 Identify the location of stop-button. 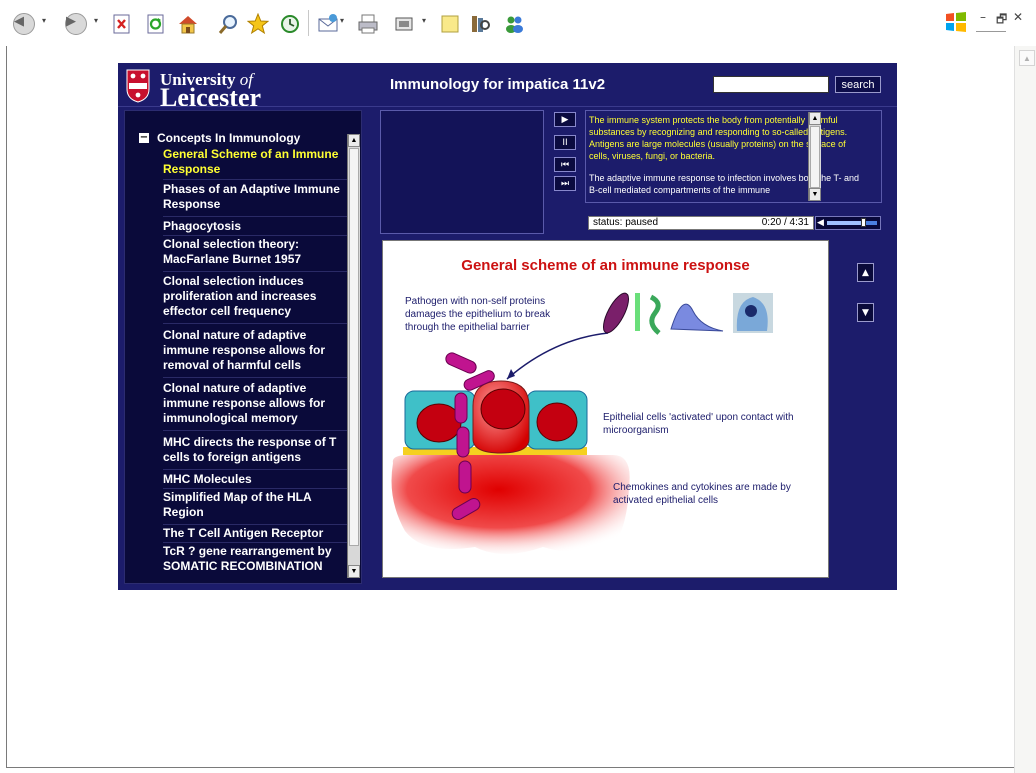
(122, 24).